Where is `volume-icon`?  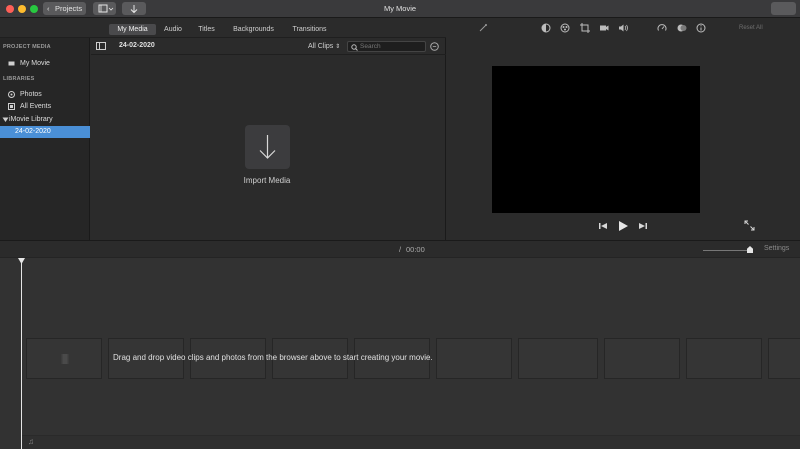
volume-icon is located at coordinates (623, 28).